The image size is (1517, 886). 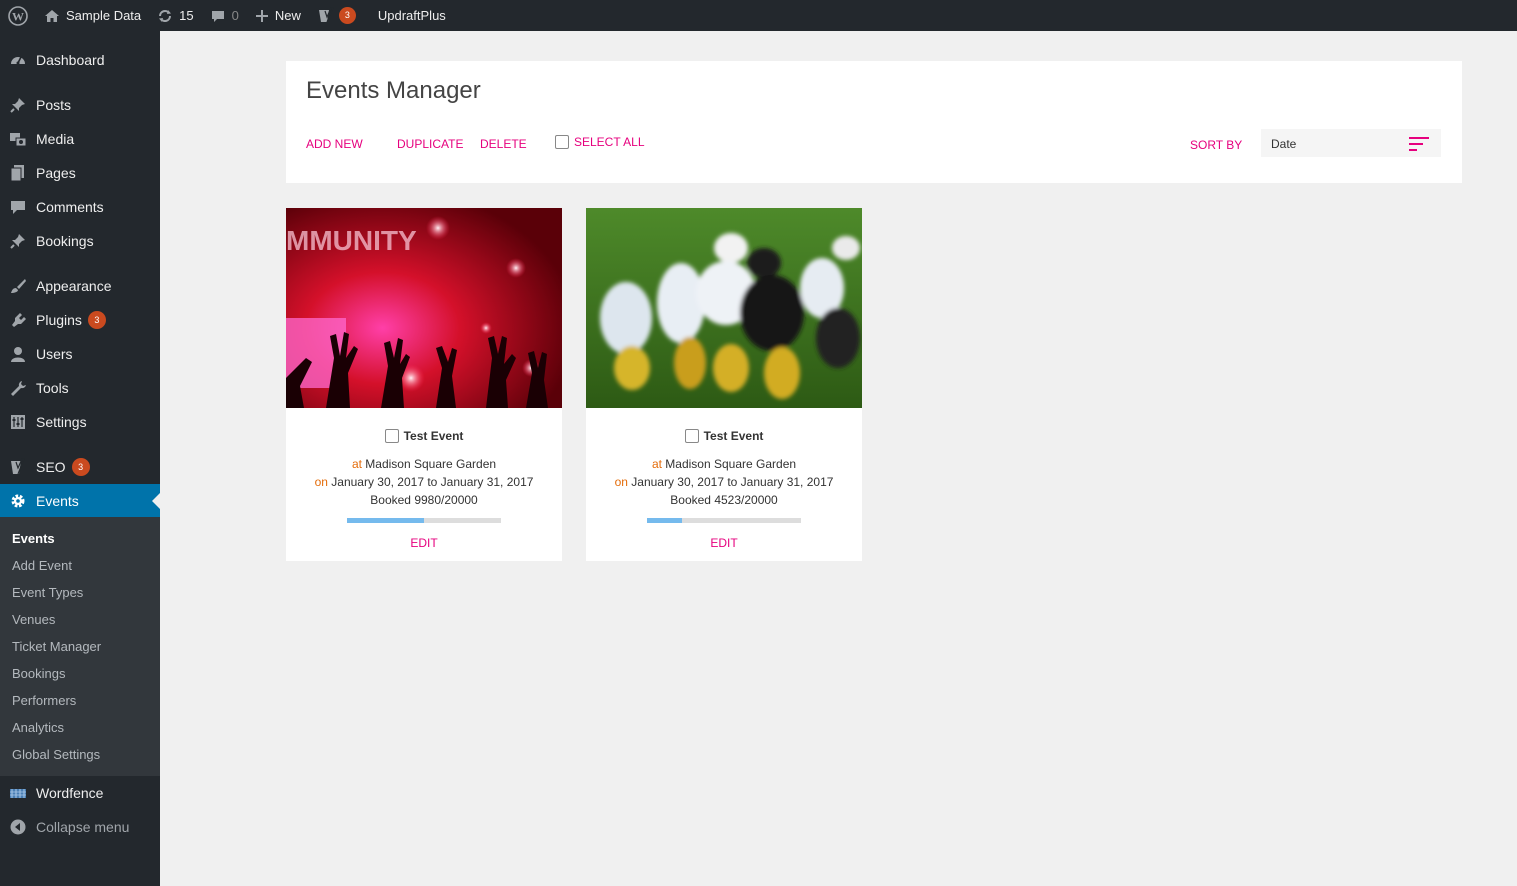 I want to click on menu-tools-label: Tools, so click(x=52, y=388).